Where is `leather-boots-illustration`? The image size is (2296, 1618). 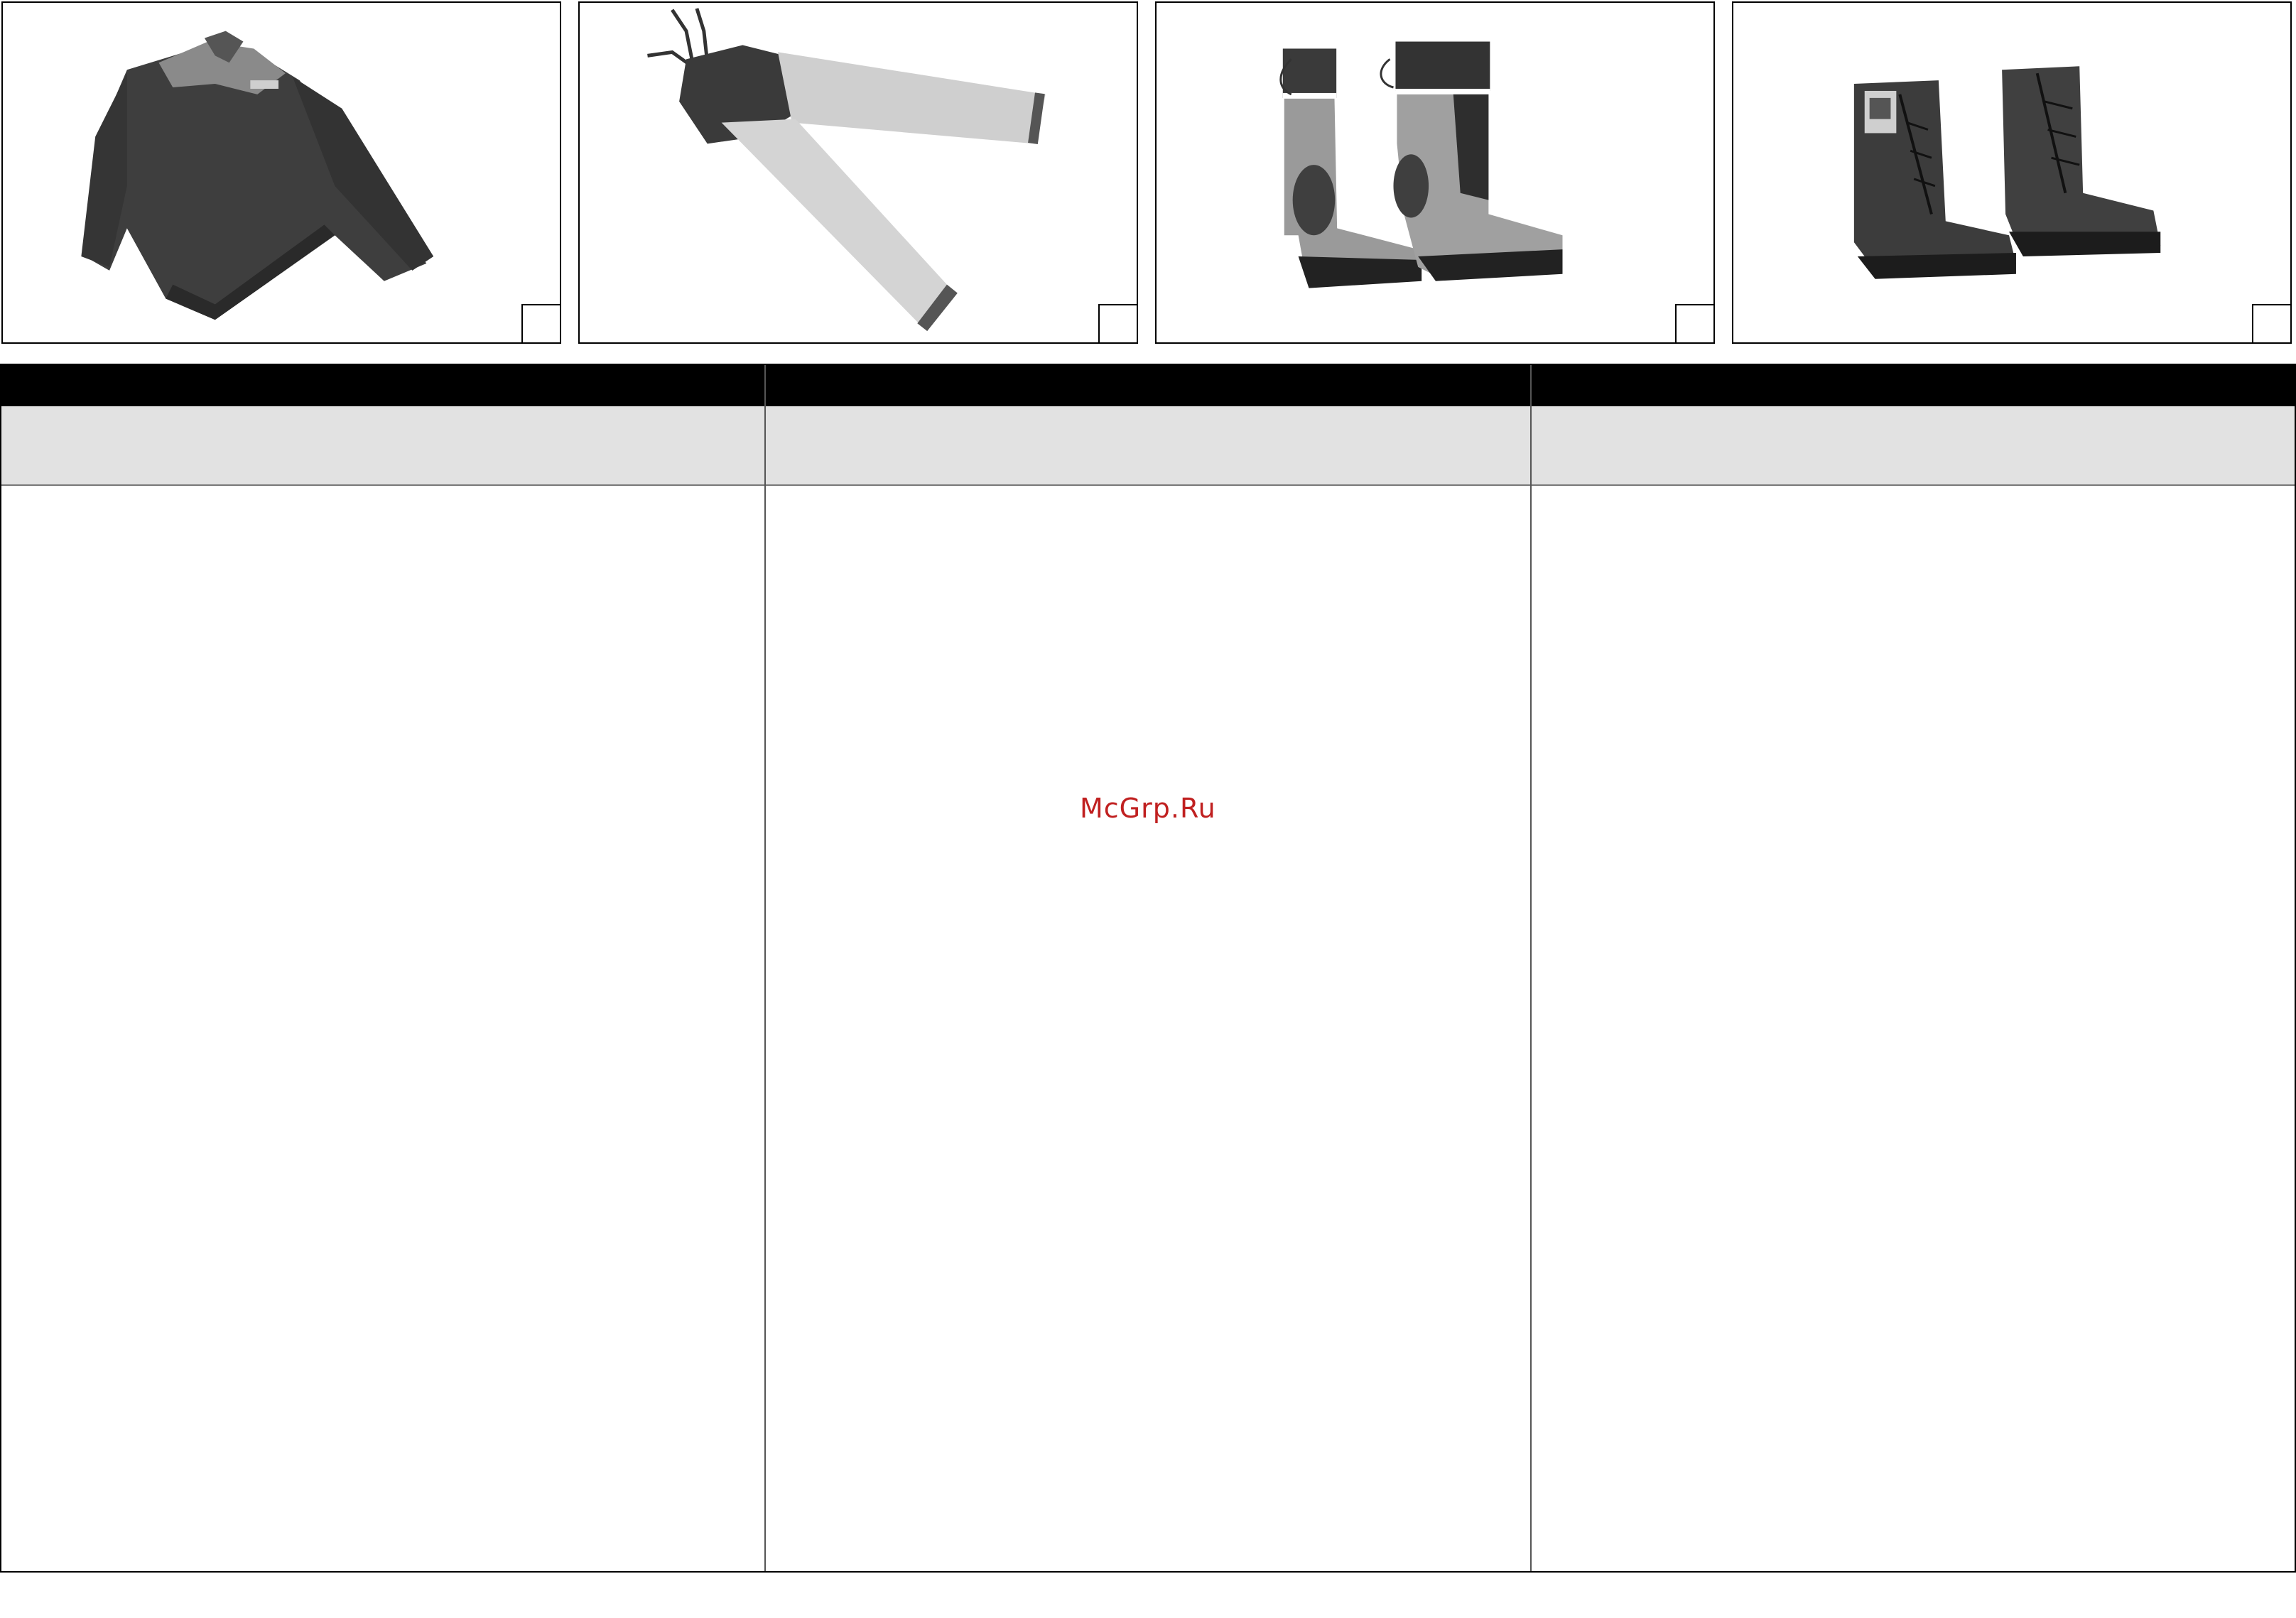
leather-boots-illustration is located at coordinates (2007, 172).